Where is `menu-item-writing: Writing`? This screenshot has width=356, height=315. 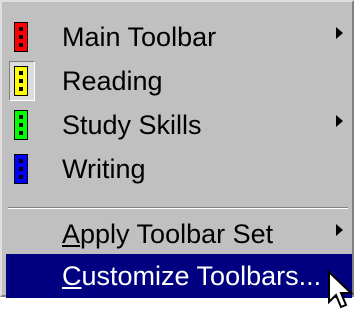
menu-item-writing: Writing is located at coordinates (179, 169).